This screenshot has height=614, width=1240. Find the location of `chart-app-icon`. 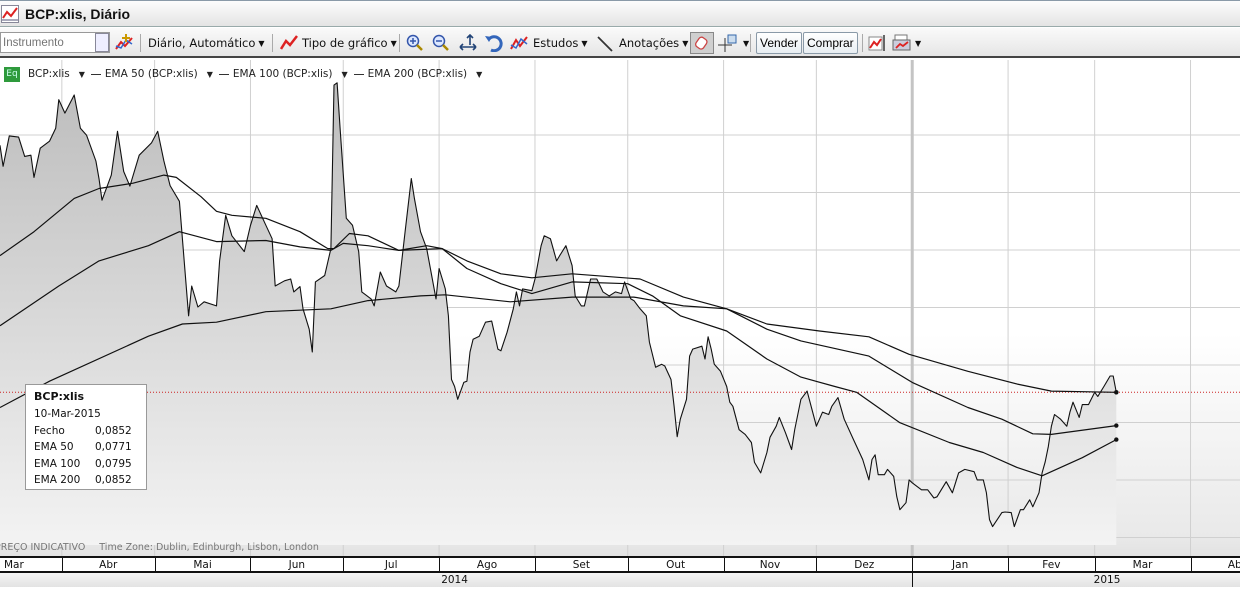

chart-app-icon is located at coordinates (10, 13).